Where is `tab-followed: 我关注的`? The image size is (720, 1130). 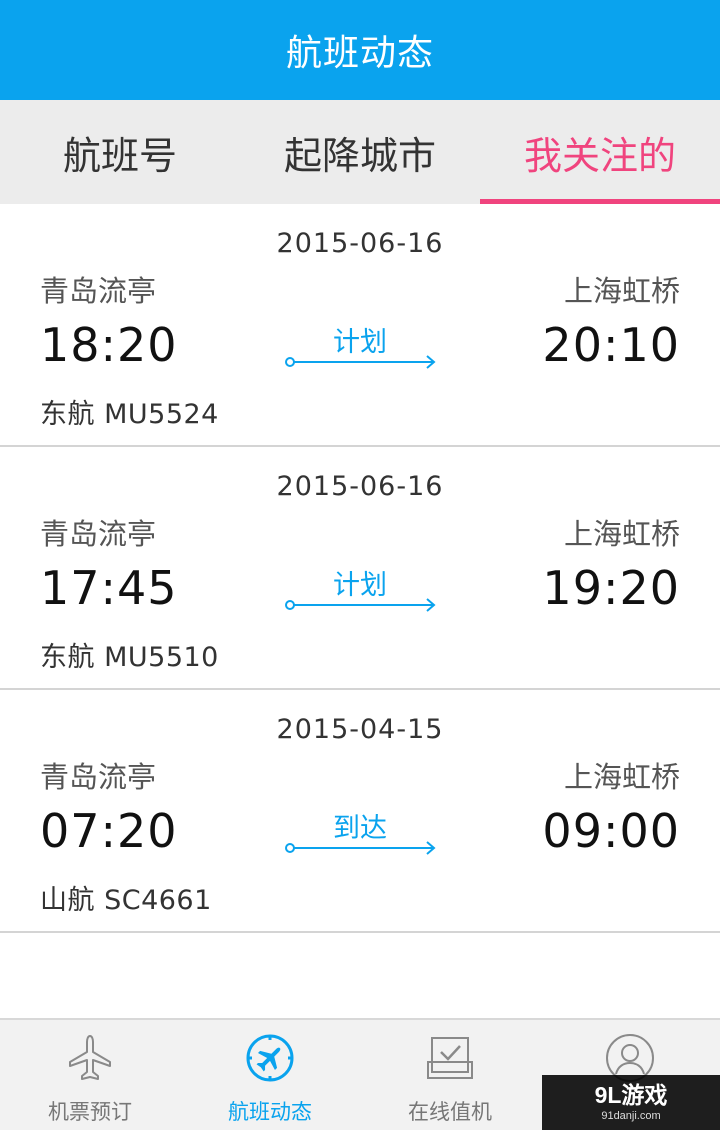 tab-followed: 我关注的 is located at coordinates (600, 152).